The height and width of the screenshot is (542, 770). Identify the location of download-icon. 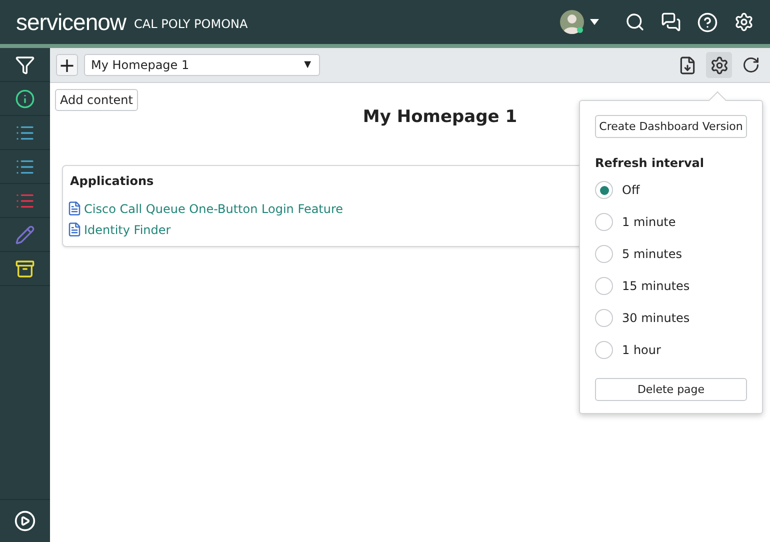
(687, 65).